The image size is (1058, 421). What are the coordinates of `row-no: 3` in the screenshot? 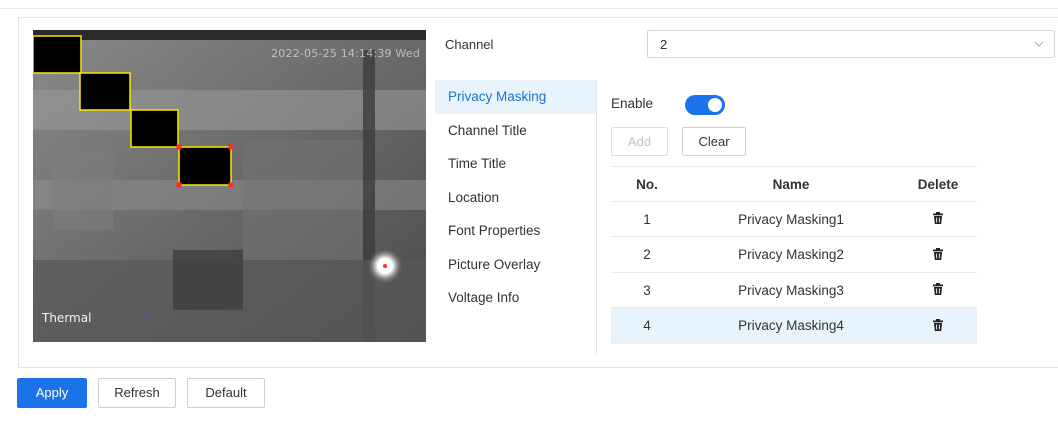 It's located at (647, 290).